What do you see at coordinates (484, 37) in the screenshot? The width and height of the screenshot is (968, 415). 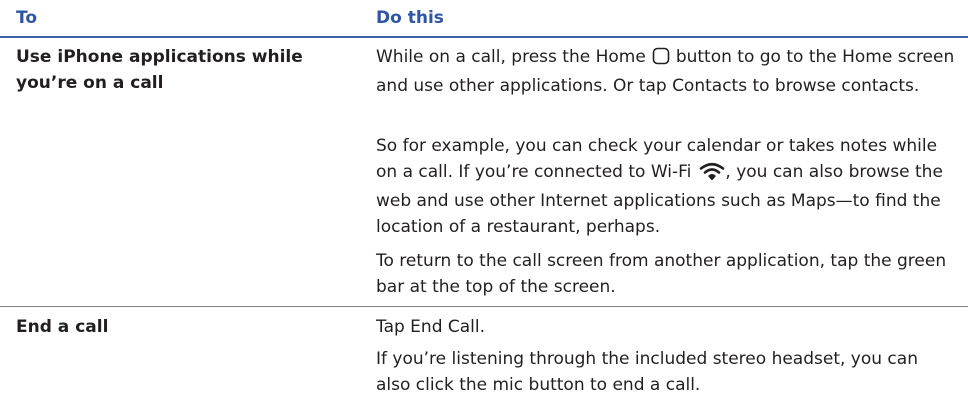 I see `header-rule` at bounding box center [484, 37].